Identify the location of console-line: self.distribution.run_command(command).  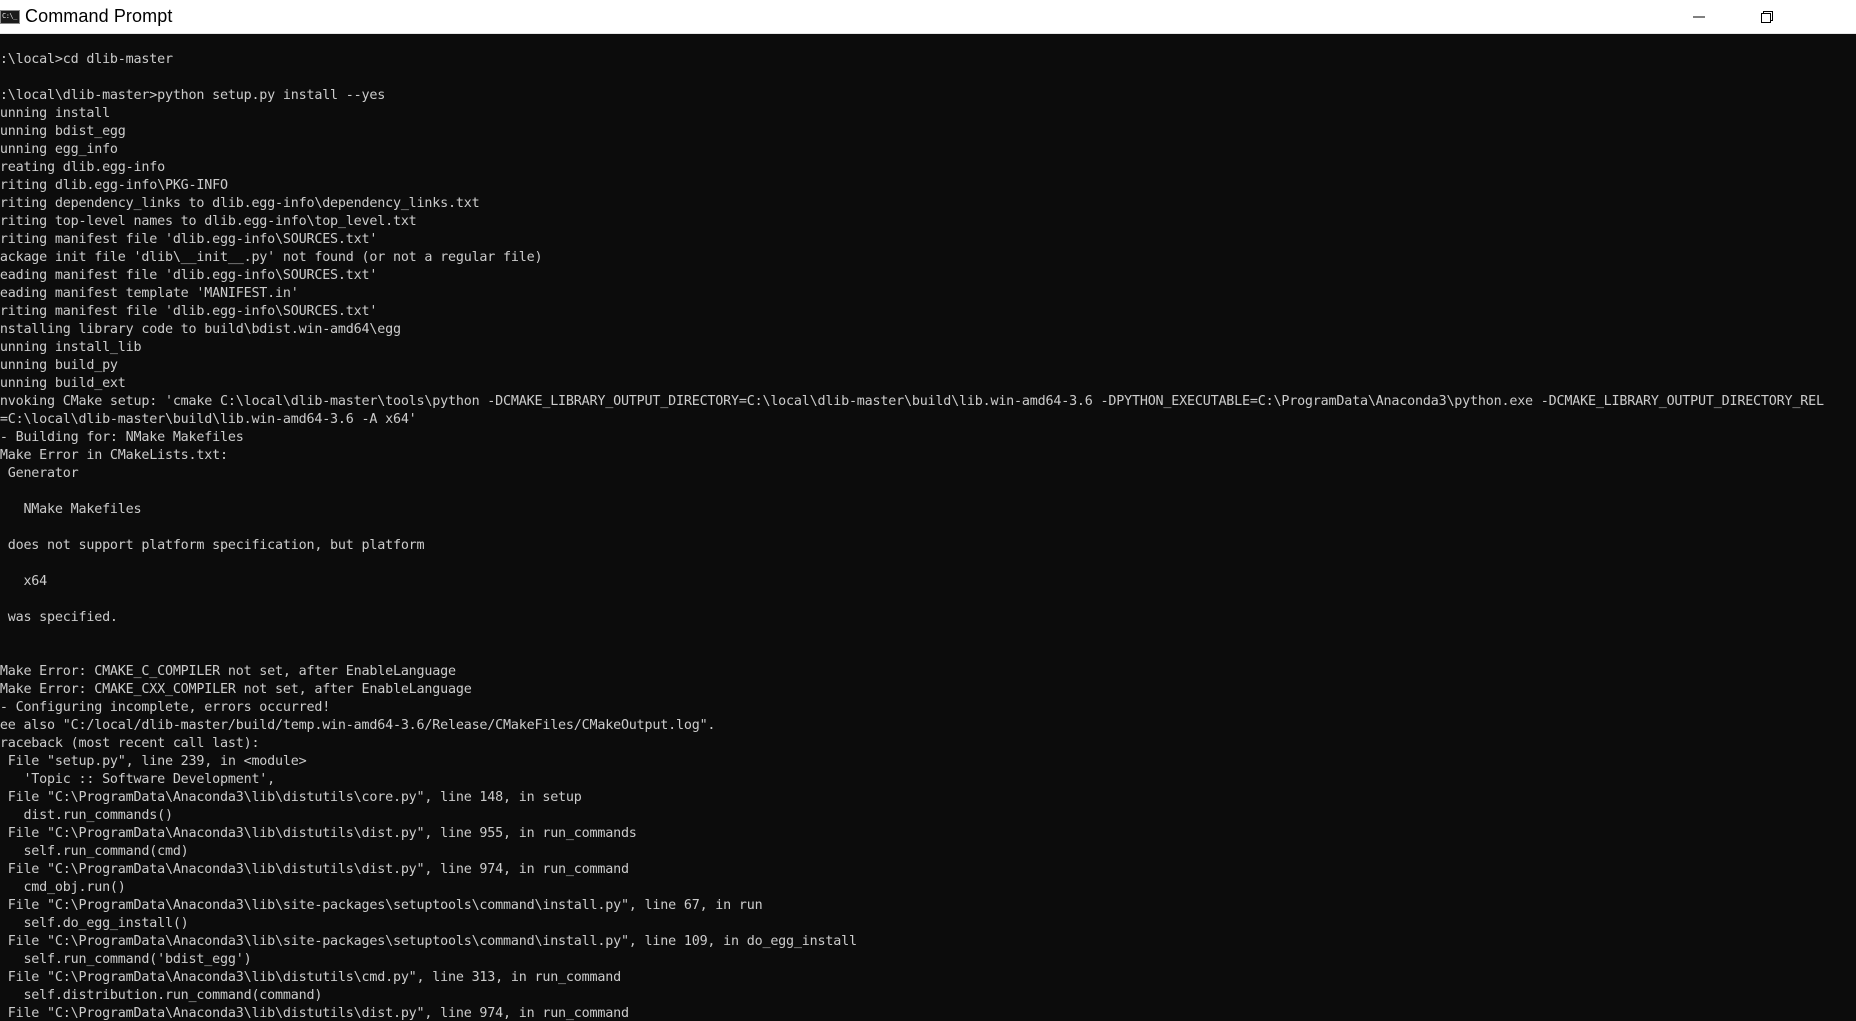
(161, 995).